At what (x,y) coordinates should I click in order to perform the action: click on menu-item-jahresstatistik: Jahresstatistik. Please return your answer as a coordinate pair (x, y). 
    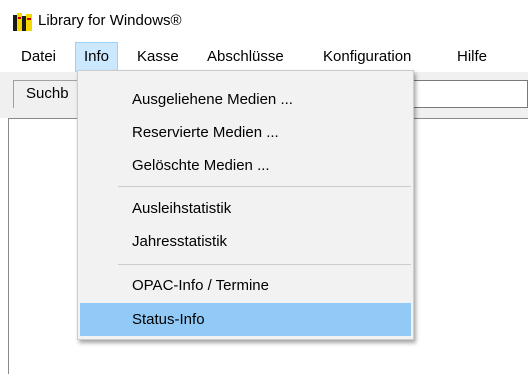
    Looking at the image, I should click on (245, 241).